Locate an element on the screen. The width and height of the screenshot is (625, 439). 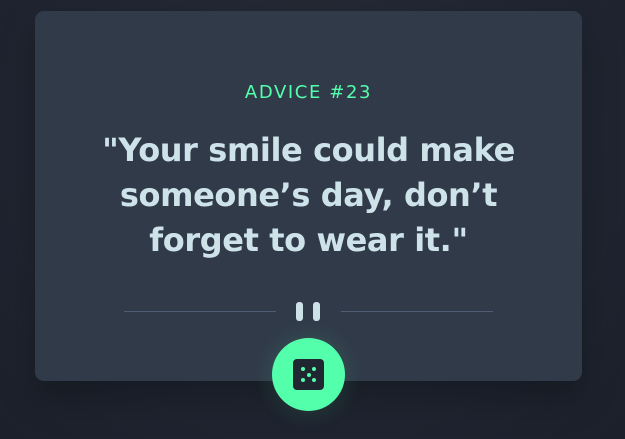
divider is located at coordinates (308, 312).